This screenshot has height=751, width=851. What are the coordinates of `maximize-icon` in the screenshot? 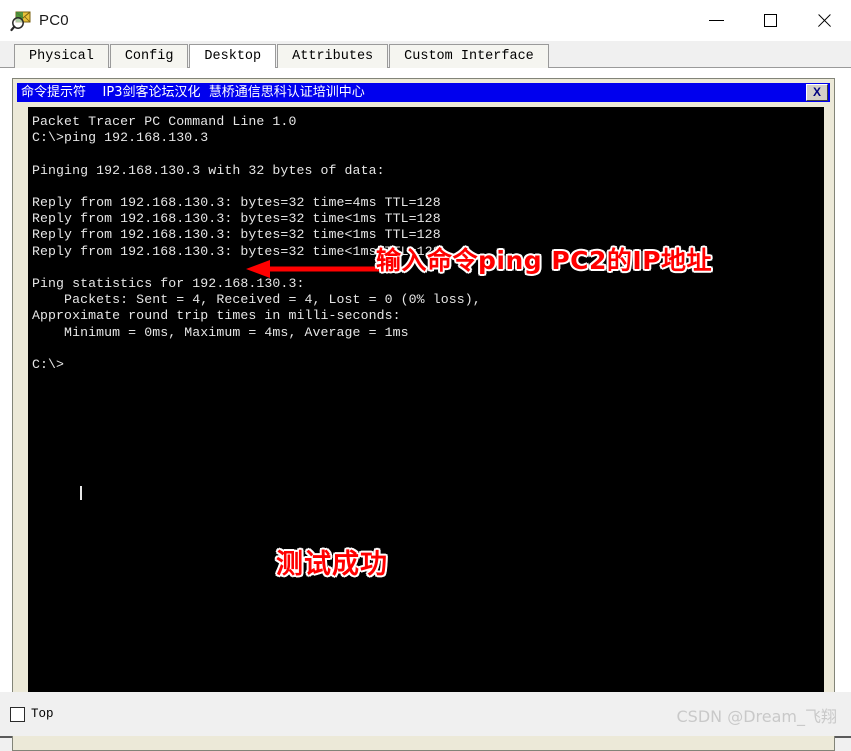 It's located at (770, 20).